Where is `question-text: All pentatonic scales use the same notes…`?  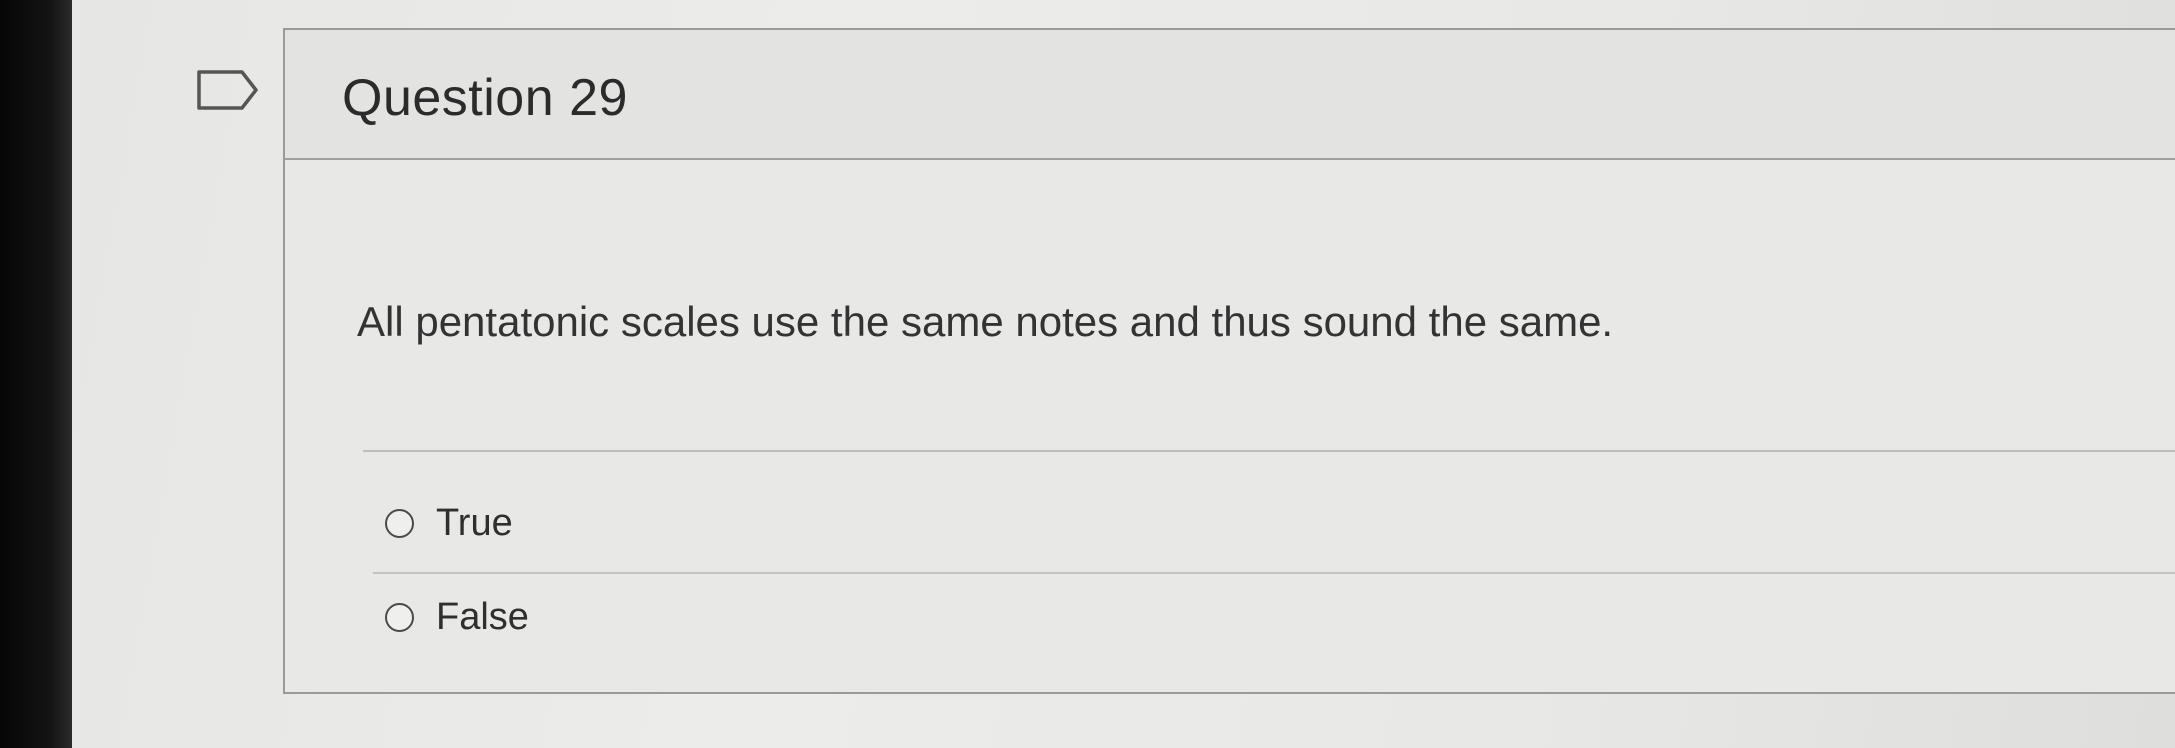
question-text: All pentatonic scales use the same notes… is located at coordinates (985, 321).